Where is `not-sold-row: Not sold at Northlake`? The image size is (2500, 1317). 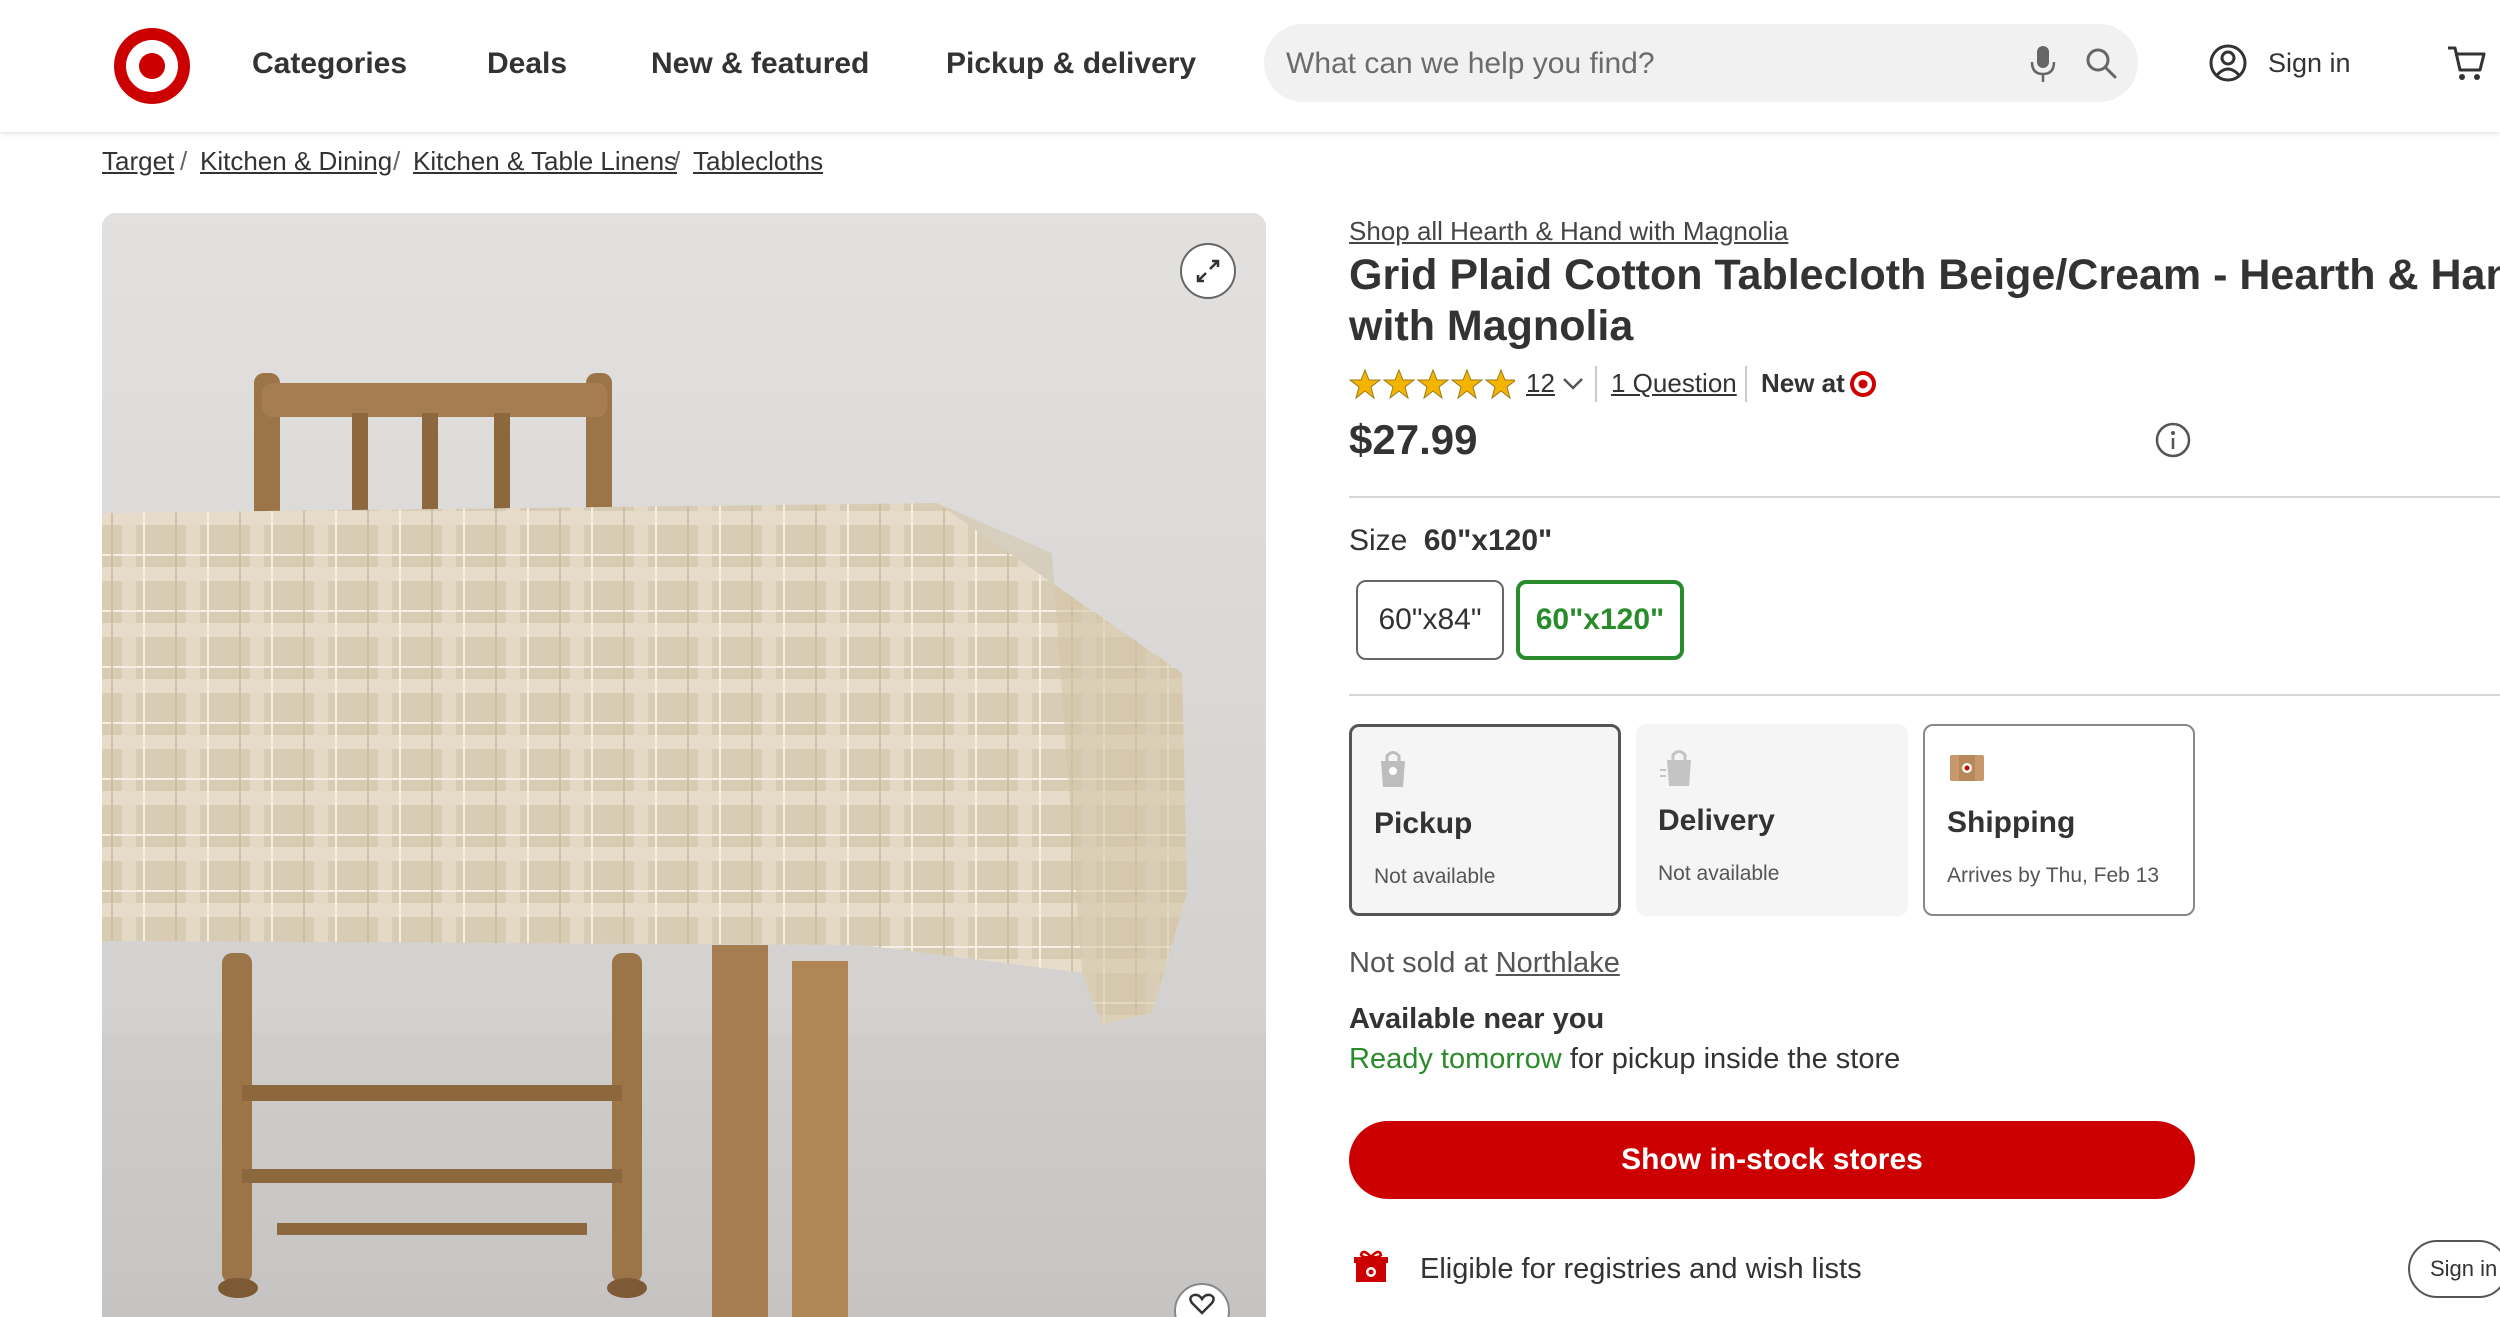 not-sold-row: Not sold at Northlake is located at coordinates (1484, 963).